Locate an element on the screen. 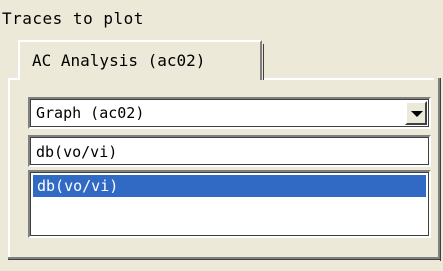  trace-expression-input: db(vo/vi) is located at coordinates (229, 151).